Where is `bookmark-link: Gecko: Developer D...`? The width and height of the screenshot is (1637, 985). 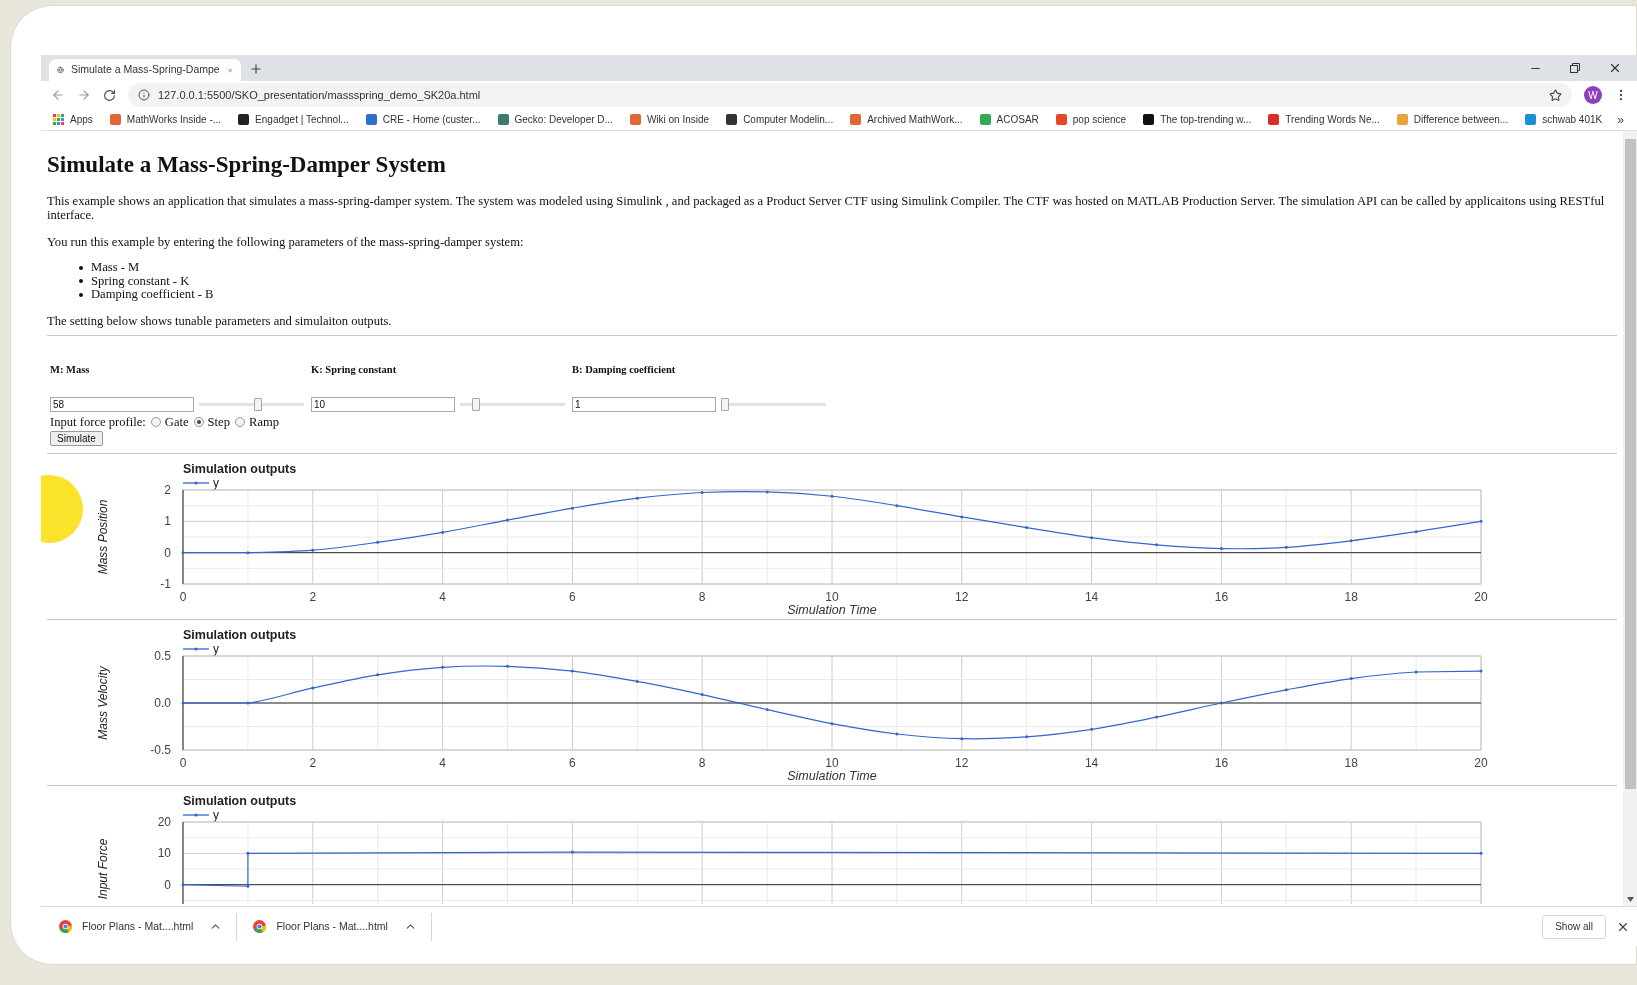
bookmark-link: Gecko: Developer D... is located at coordinates (563, 119).